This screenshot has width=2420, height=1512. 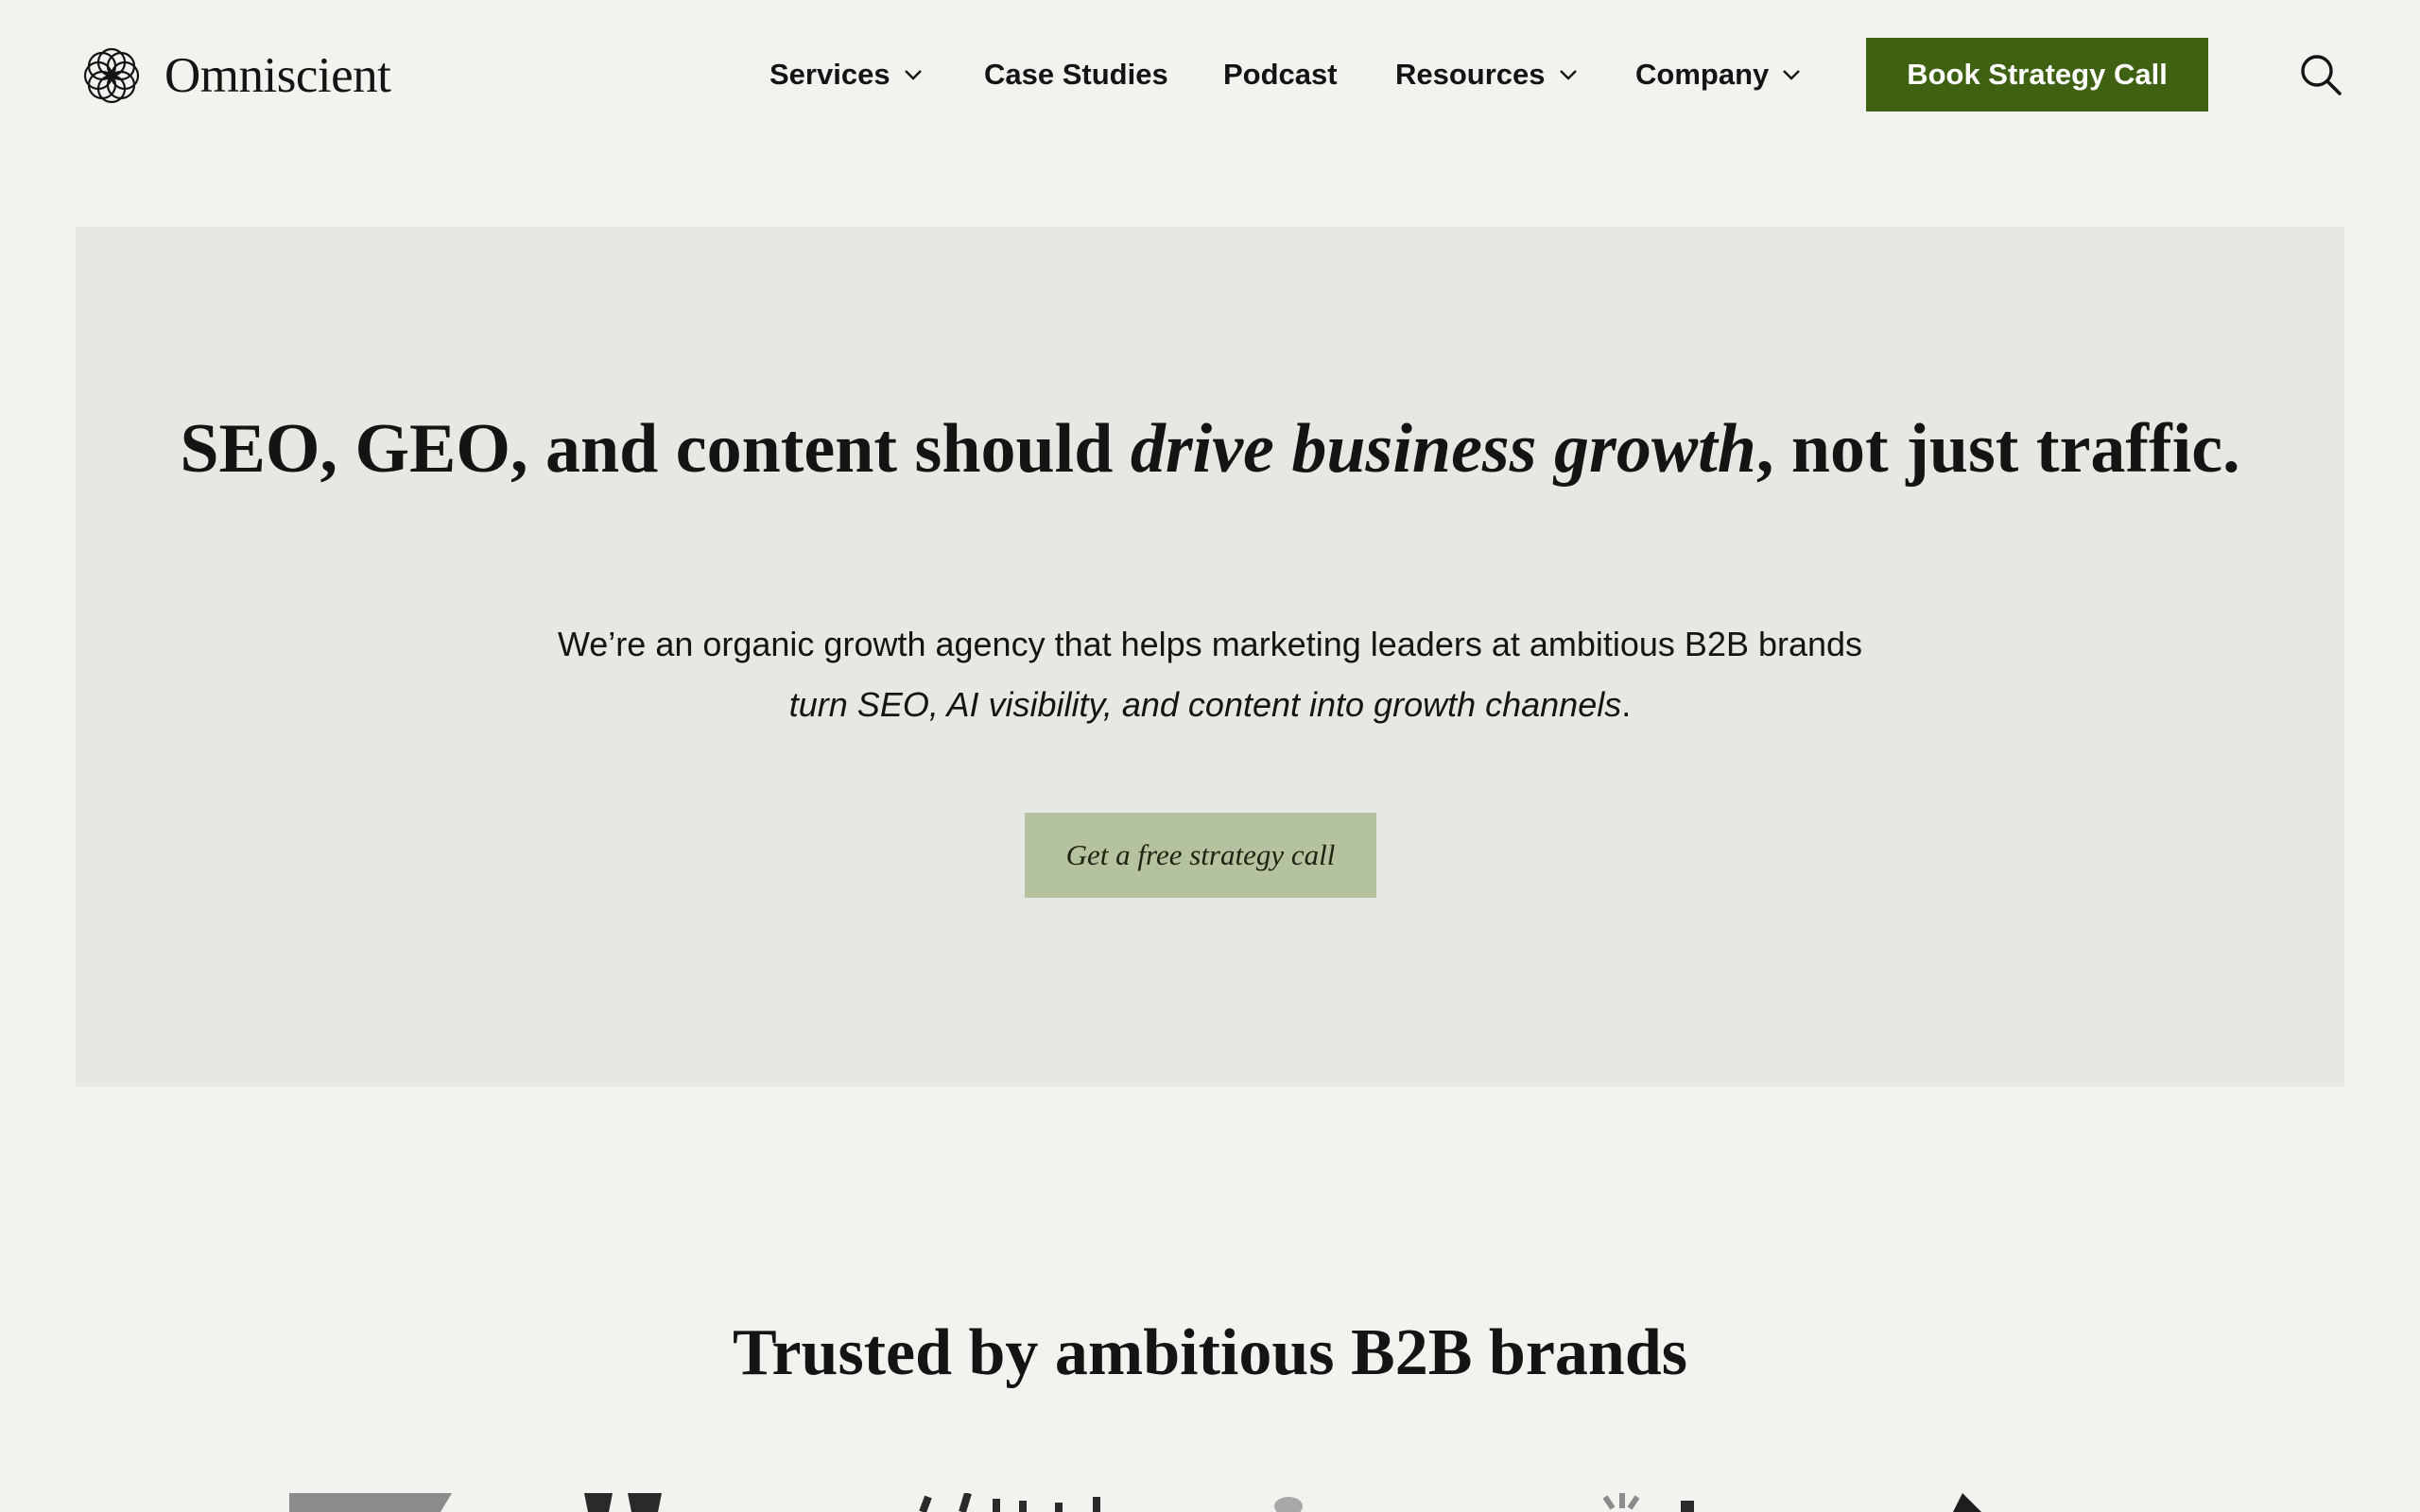 I want to click on nav-services: Services, so click(x=846, y=74).